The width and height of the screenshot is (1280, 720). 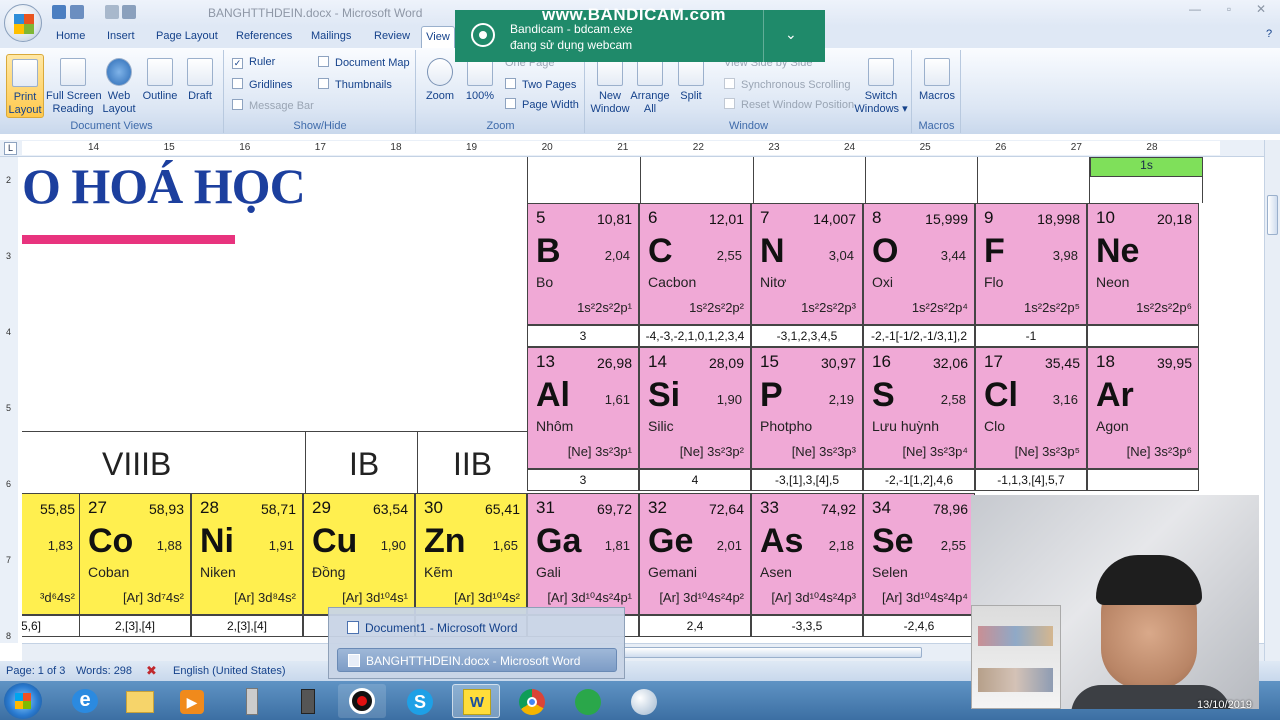 What do you see at coordinates (1261, 12) in the screenshot?
I see `close-button: ✕` at bounding box center [1261, 12].